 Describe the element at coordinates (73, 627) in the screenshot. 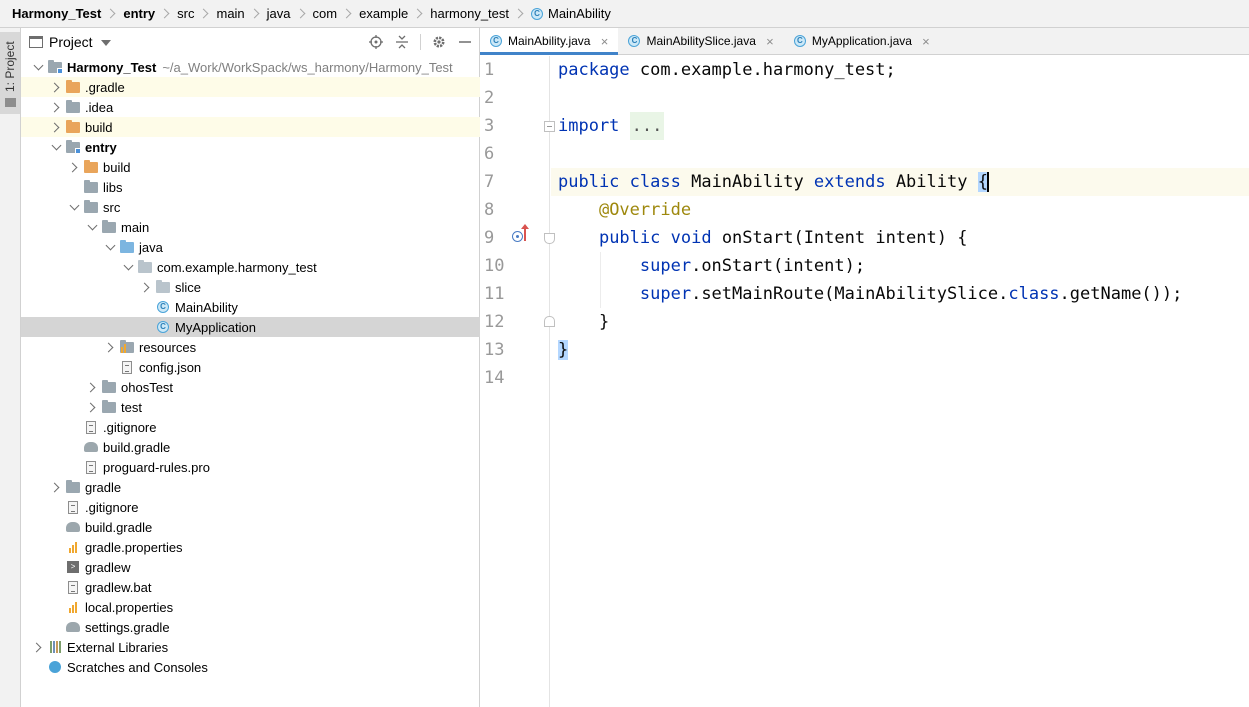

I see `gradle-file-icon` at that location.